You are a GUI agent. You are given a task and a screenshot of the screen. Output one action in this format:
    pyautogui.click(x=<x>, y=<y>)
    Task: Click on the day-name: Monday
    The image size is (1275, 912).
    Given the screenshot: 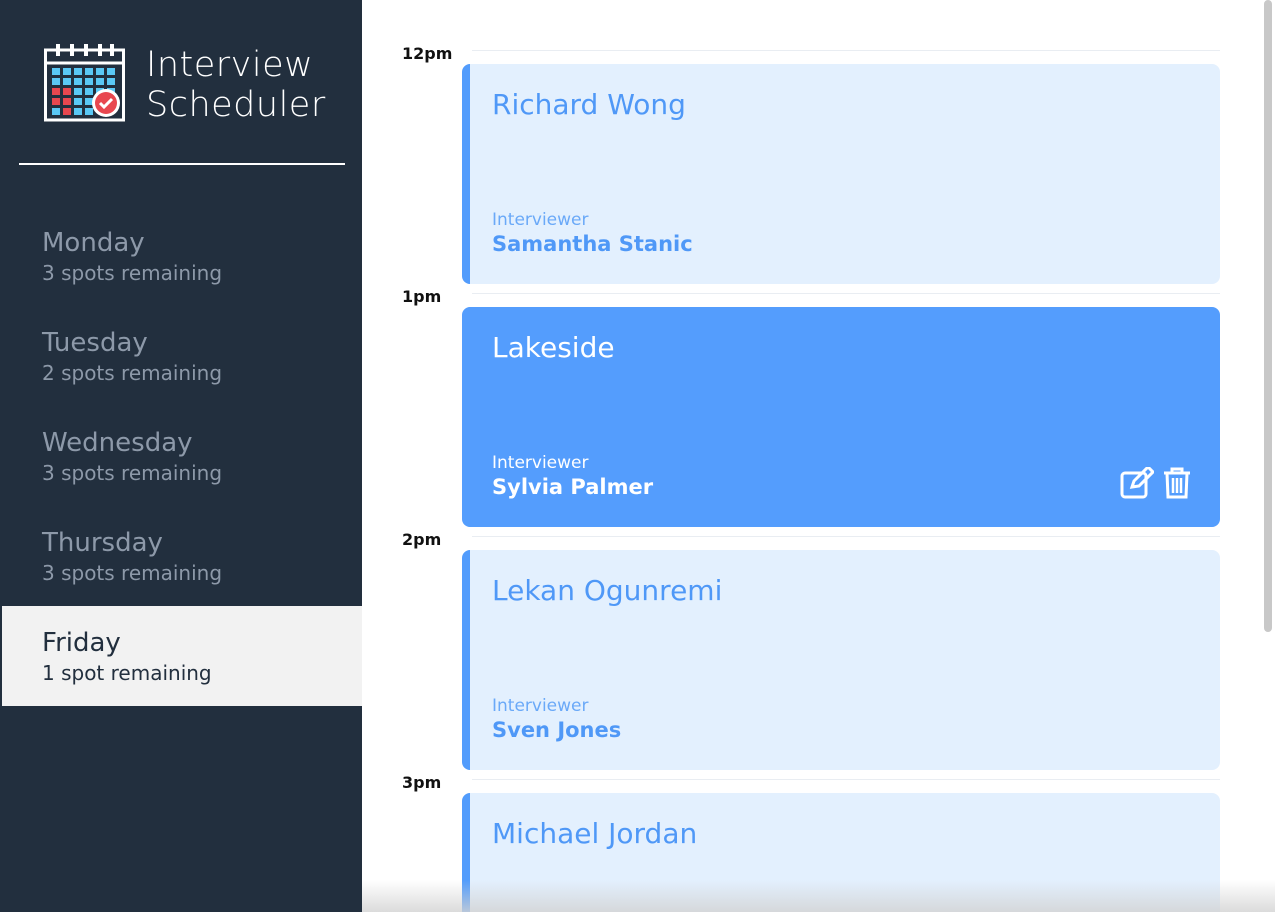 What is the action you would take?
    pyautogui.click(x=93, y=243)
    